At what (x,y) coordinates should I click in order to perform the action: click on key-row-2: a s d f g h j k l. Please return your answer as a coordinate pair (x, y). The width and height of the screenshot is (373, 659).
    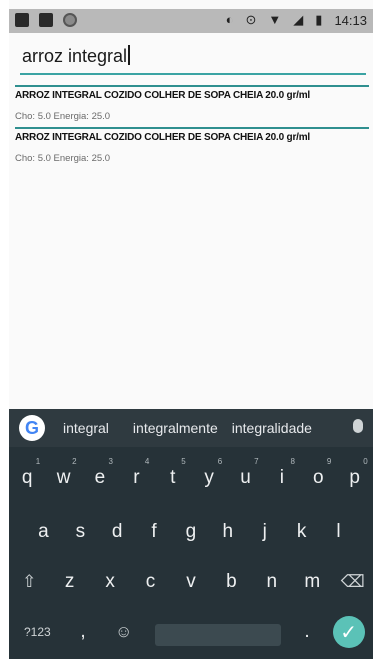
    Looking at the image, I should click on (191, 532).